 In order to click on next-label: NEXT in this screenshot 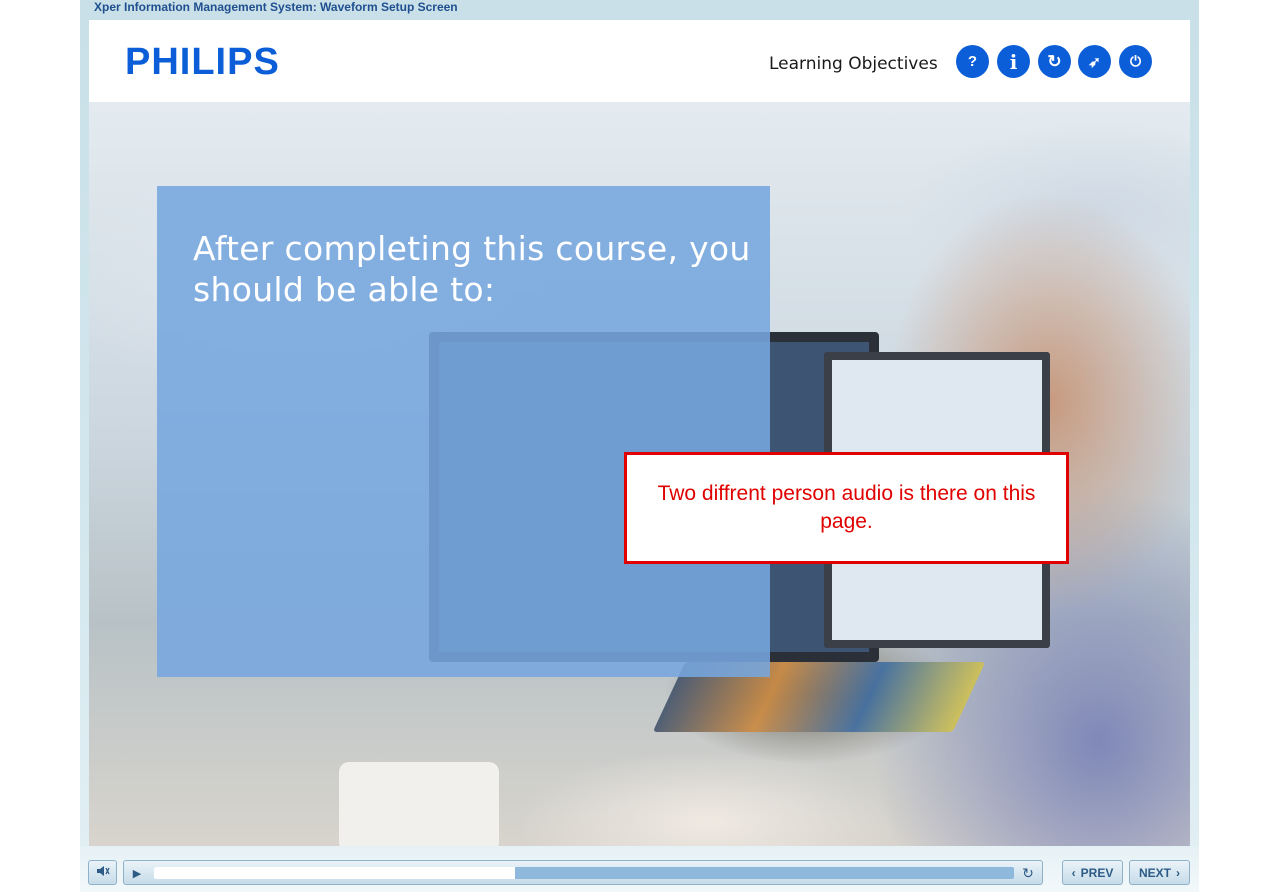, I will do `click(1154, 872)`.